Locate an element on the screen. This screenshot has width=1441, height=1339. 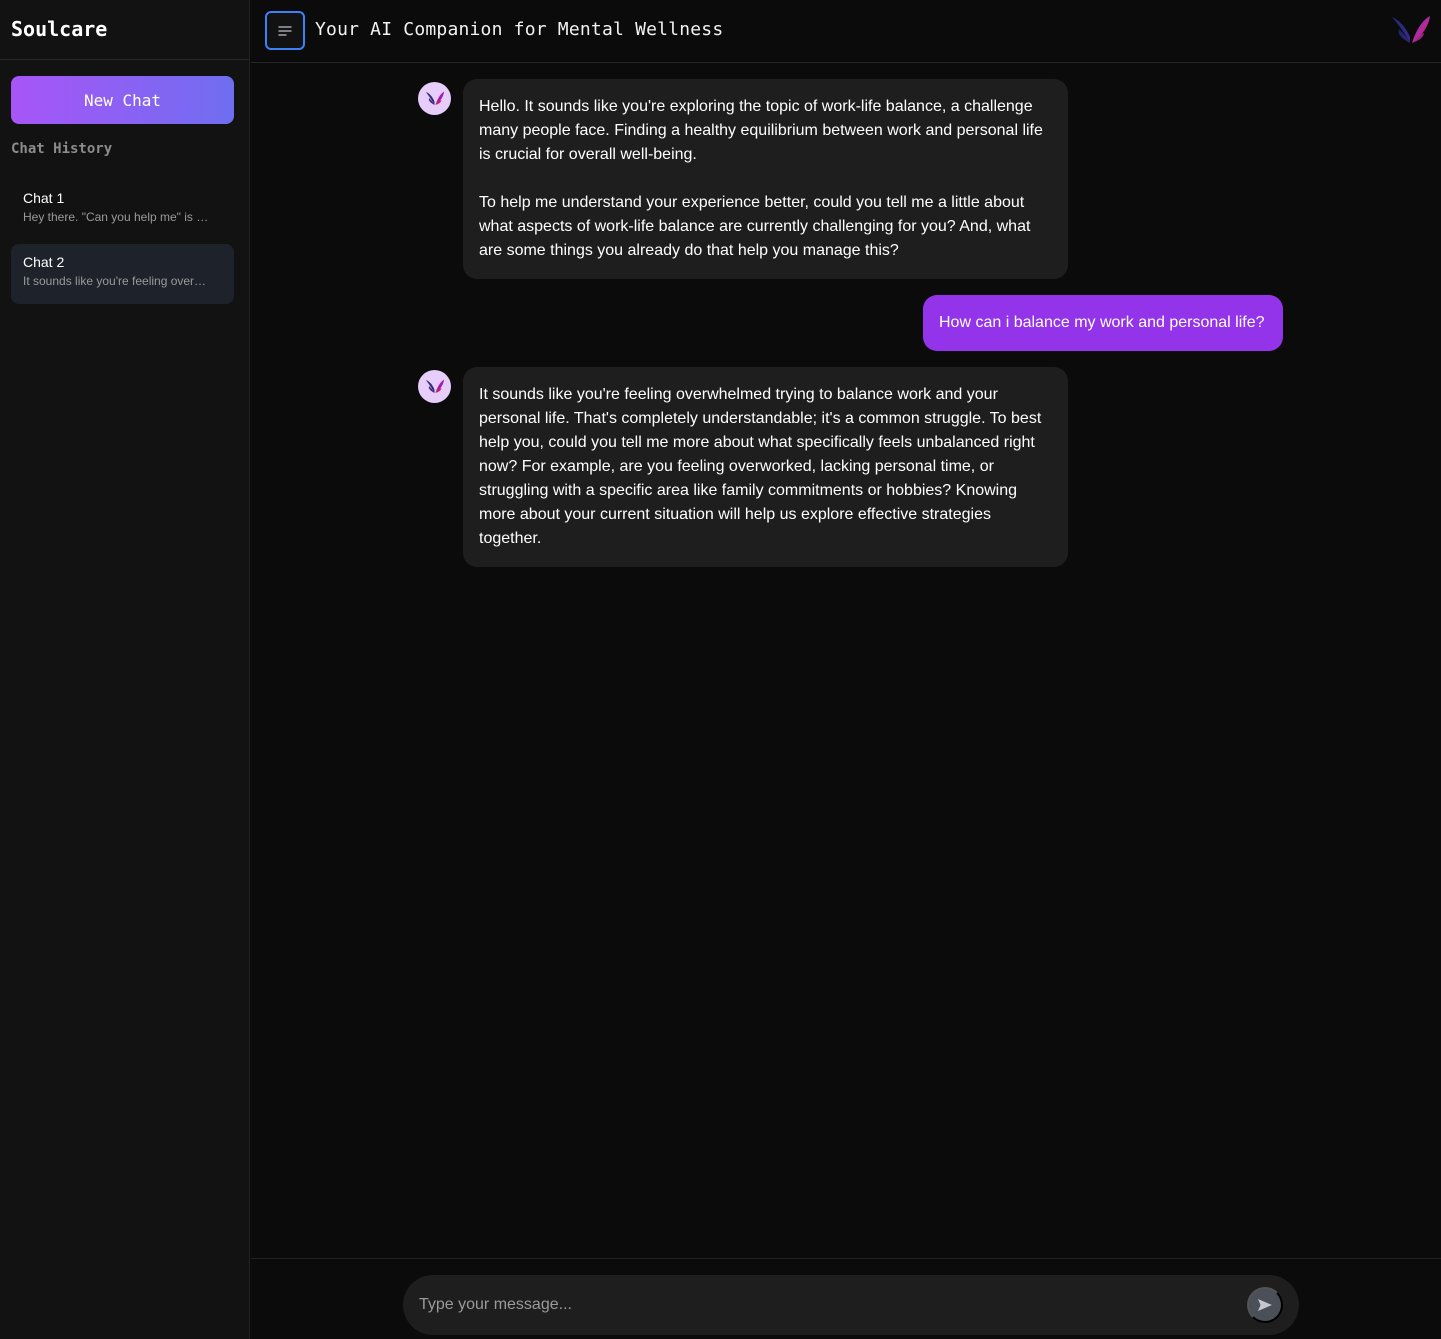
send-button is located at coordinates (1265, 1305).